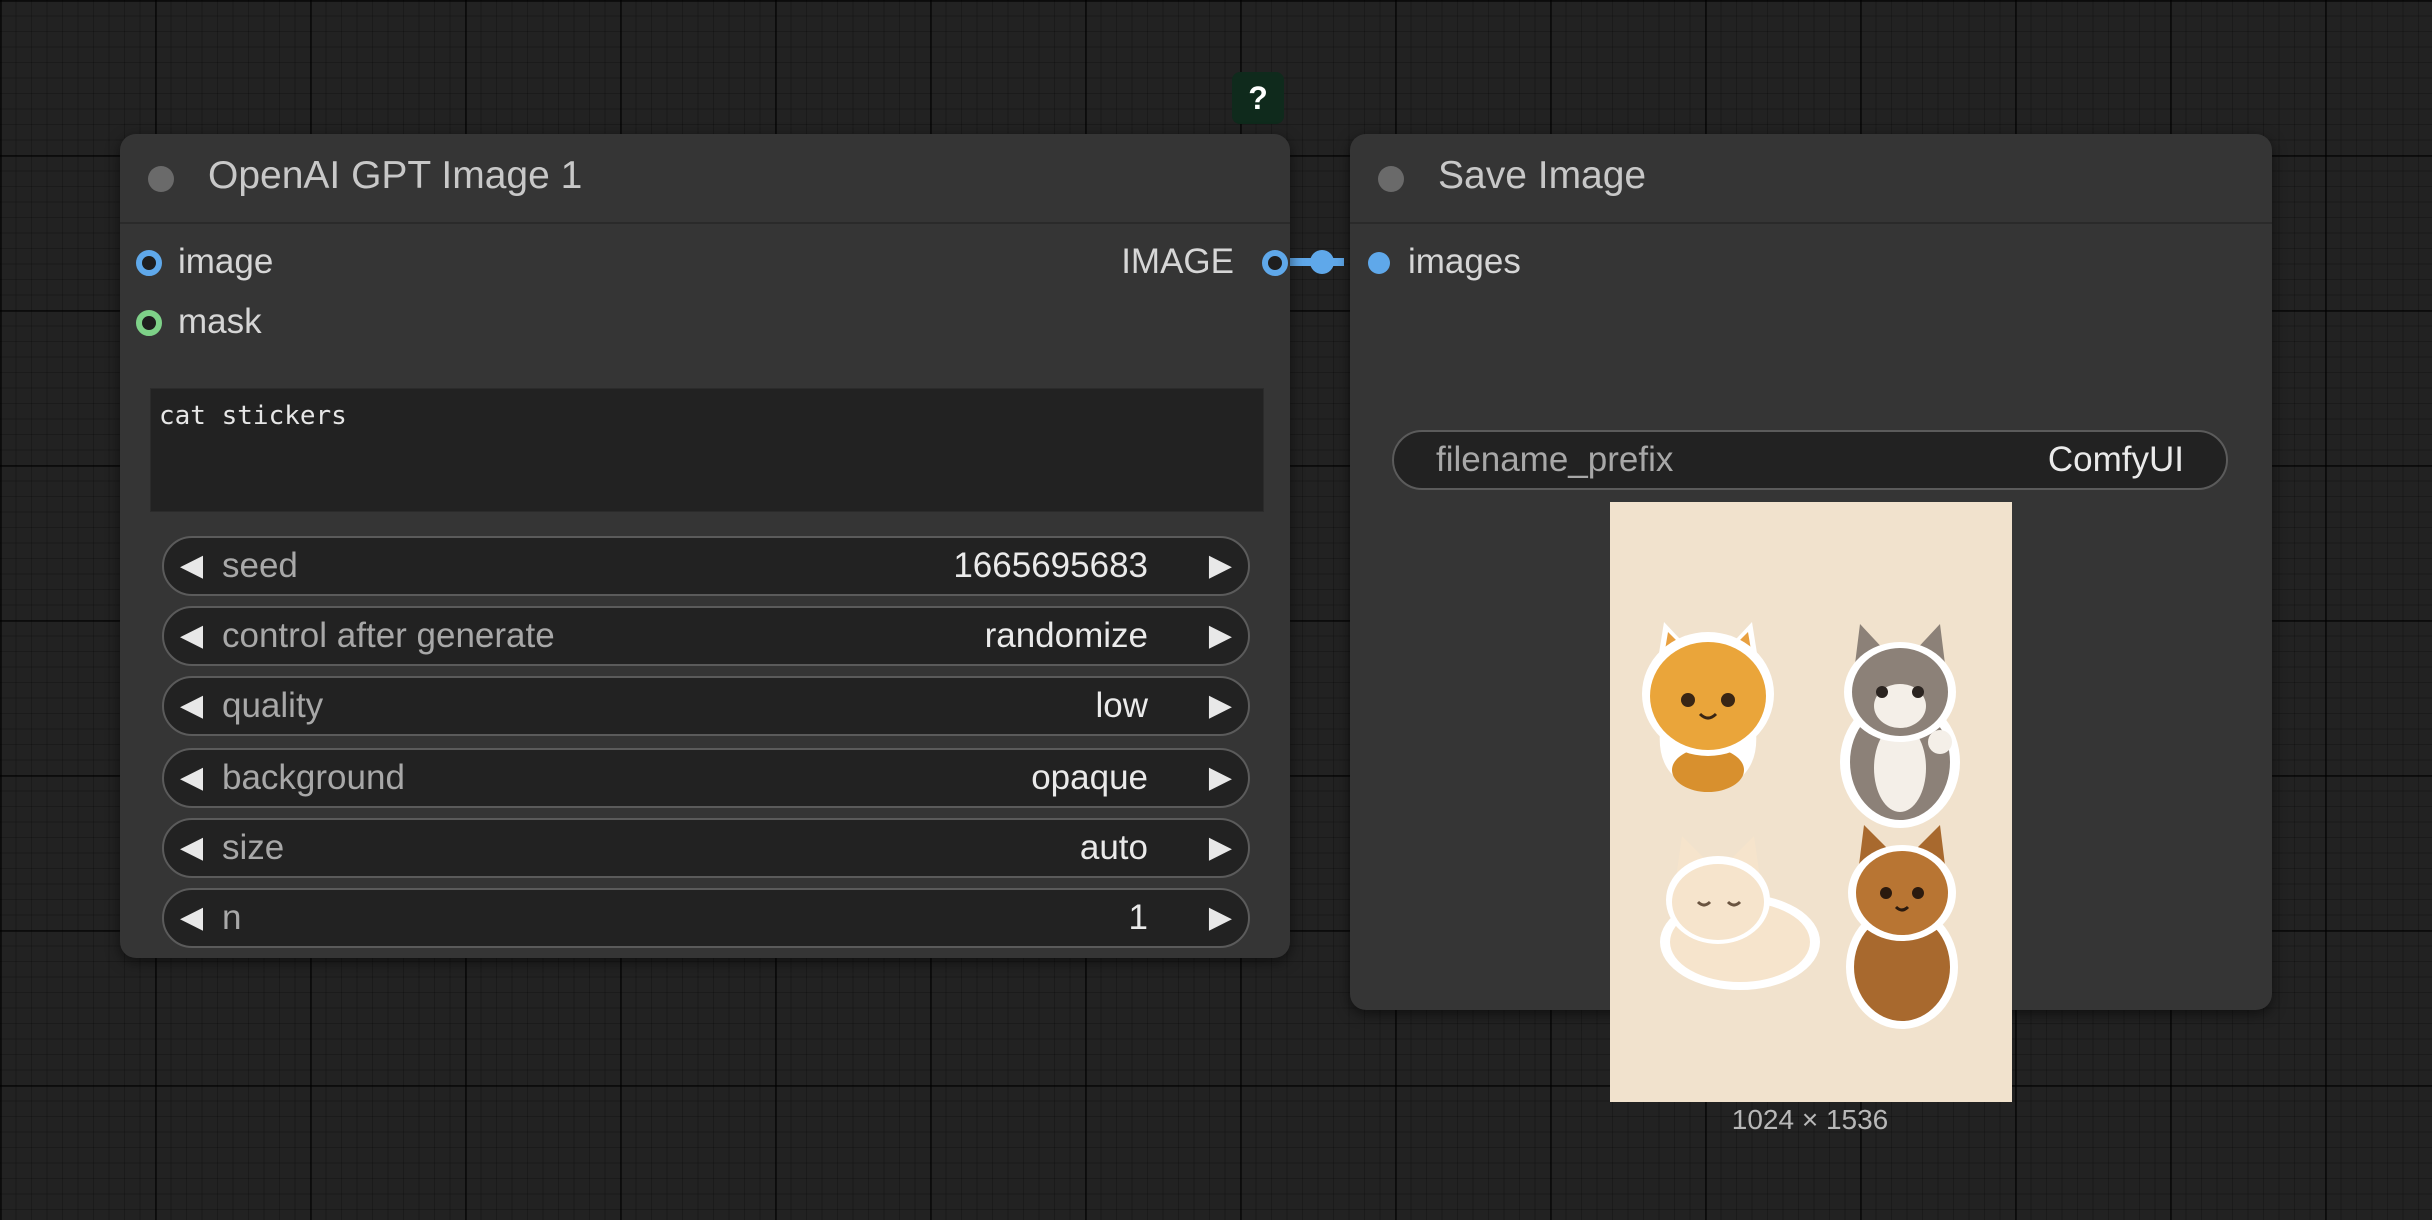 The width and height of the screenshot is (2432, 1220). What do you see at coordinates (2115, 459) in the screenshot?
I see `widget-value: ComfyUI` at bounding box center [2115, 459].